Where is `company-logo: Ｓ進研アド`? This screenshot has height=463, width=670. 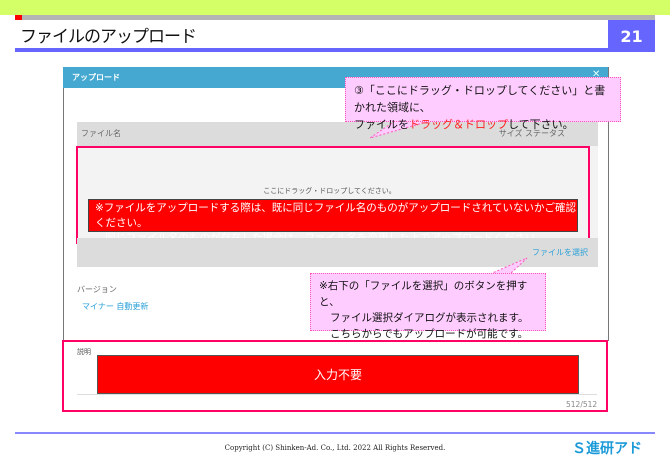
company-logo: Ｓ進研アド is located at coordinates (607, 448).